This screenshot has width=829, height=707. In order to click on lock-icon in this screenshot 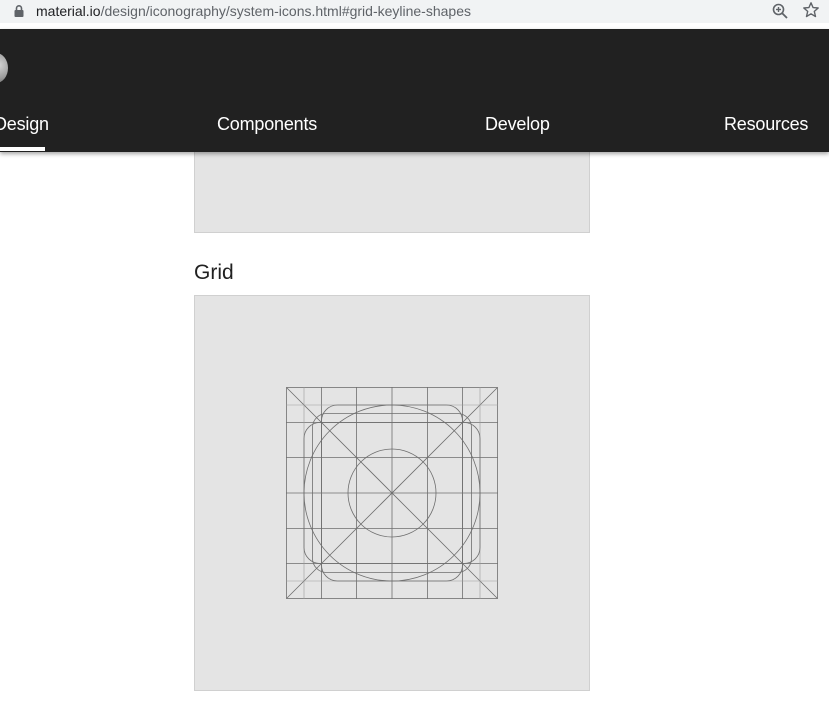, I will do `click(19, 11)`.